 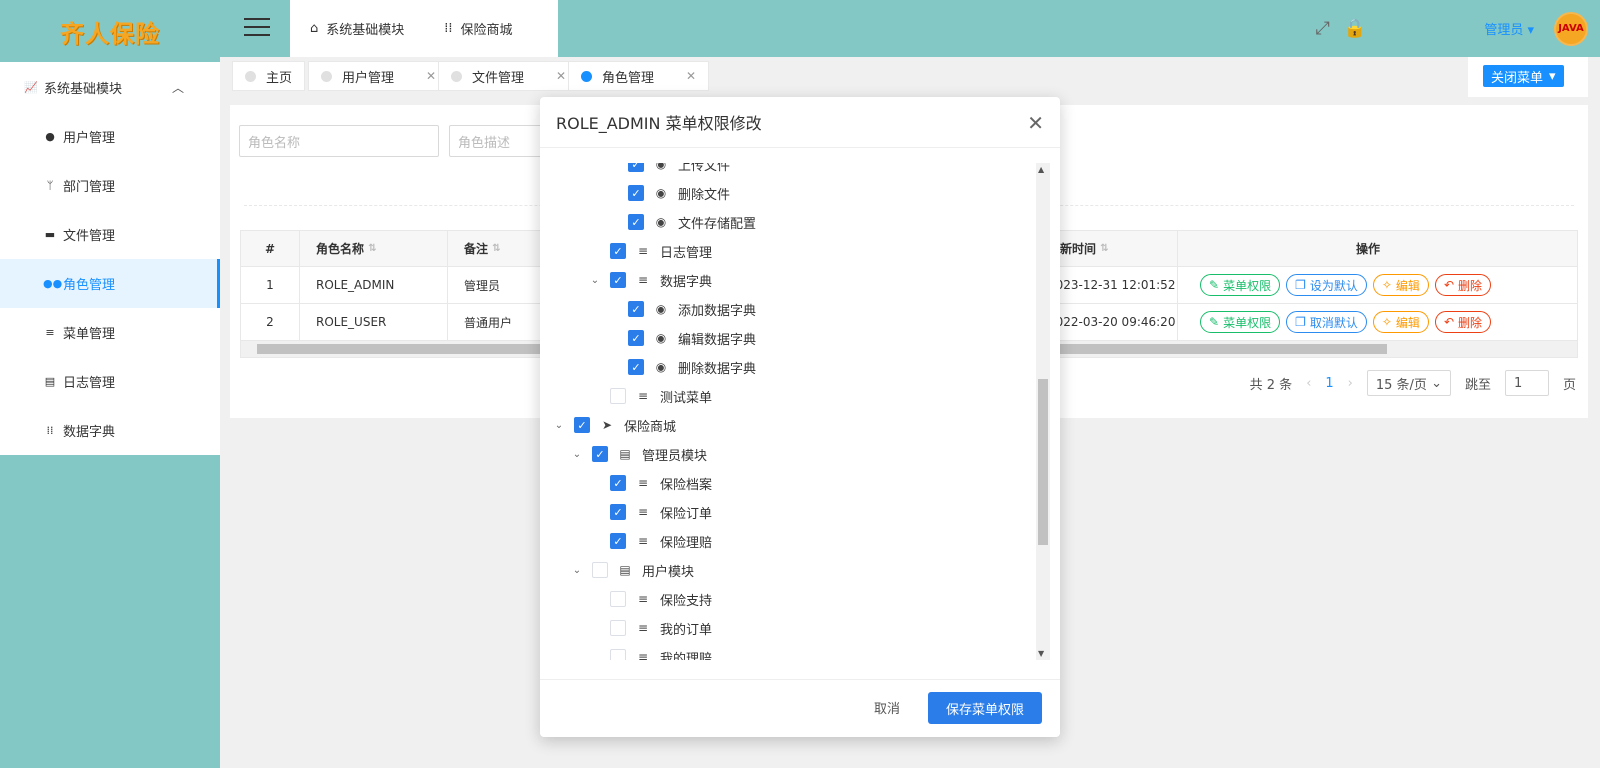 I want to click on tree-node: ✓ ◉ 添加数据字典, so click(x=682, y=309).